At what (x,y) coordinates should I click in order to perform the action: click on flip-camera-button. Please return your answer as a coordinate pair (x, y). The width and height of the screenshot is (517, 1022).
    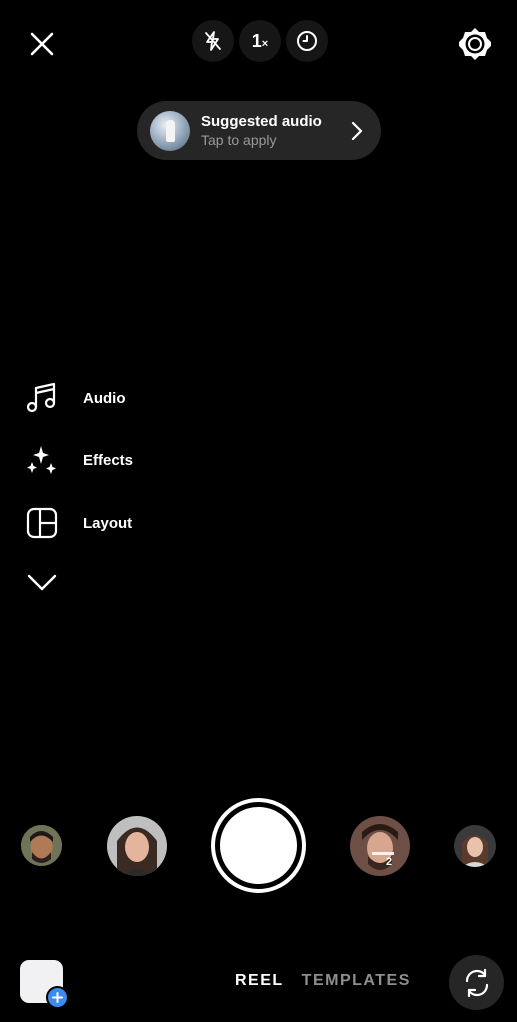
    Looking at the image, I should click on (476, 982).